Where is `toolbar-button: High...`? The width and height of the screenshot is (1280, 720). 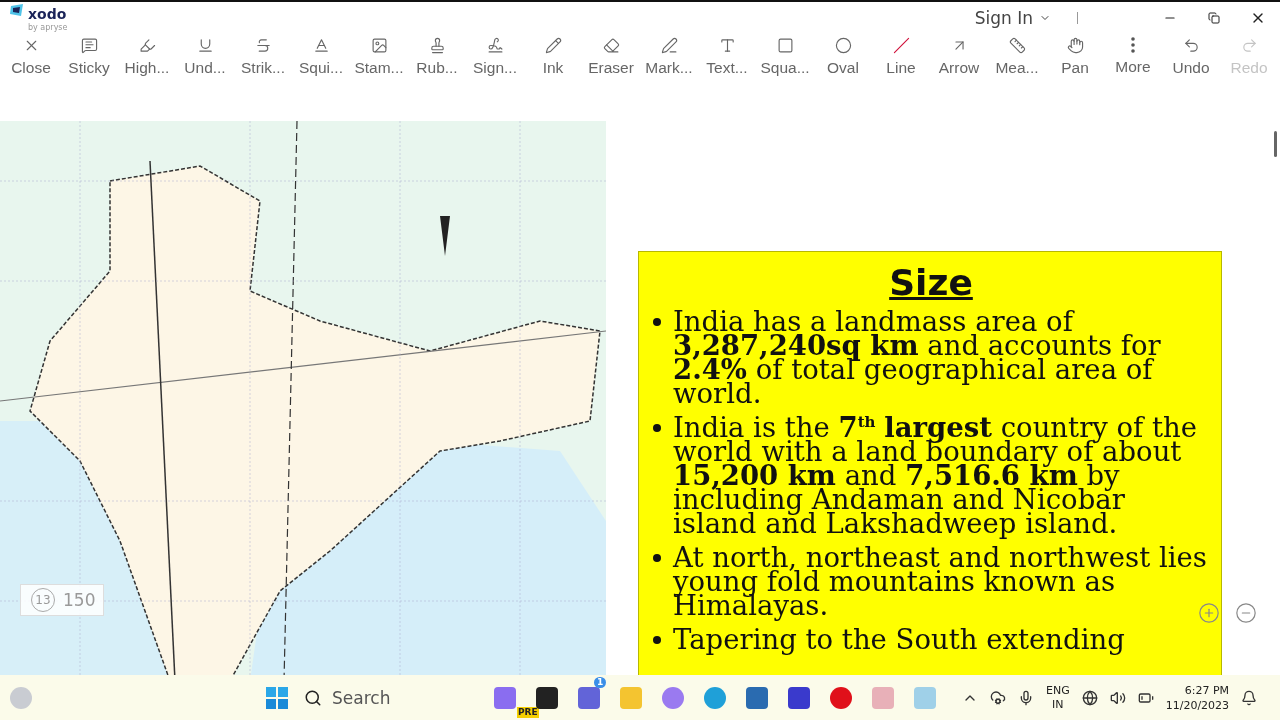 toolbar-button: High... is located at coordinates (147, 60).